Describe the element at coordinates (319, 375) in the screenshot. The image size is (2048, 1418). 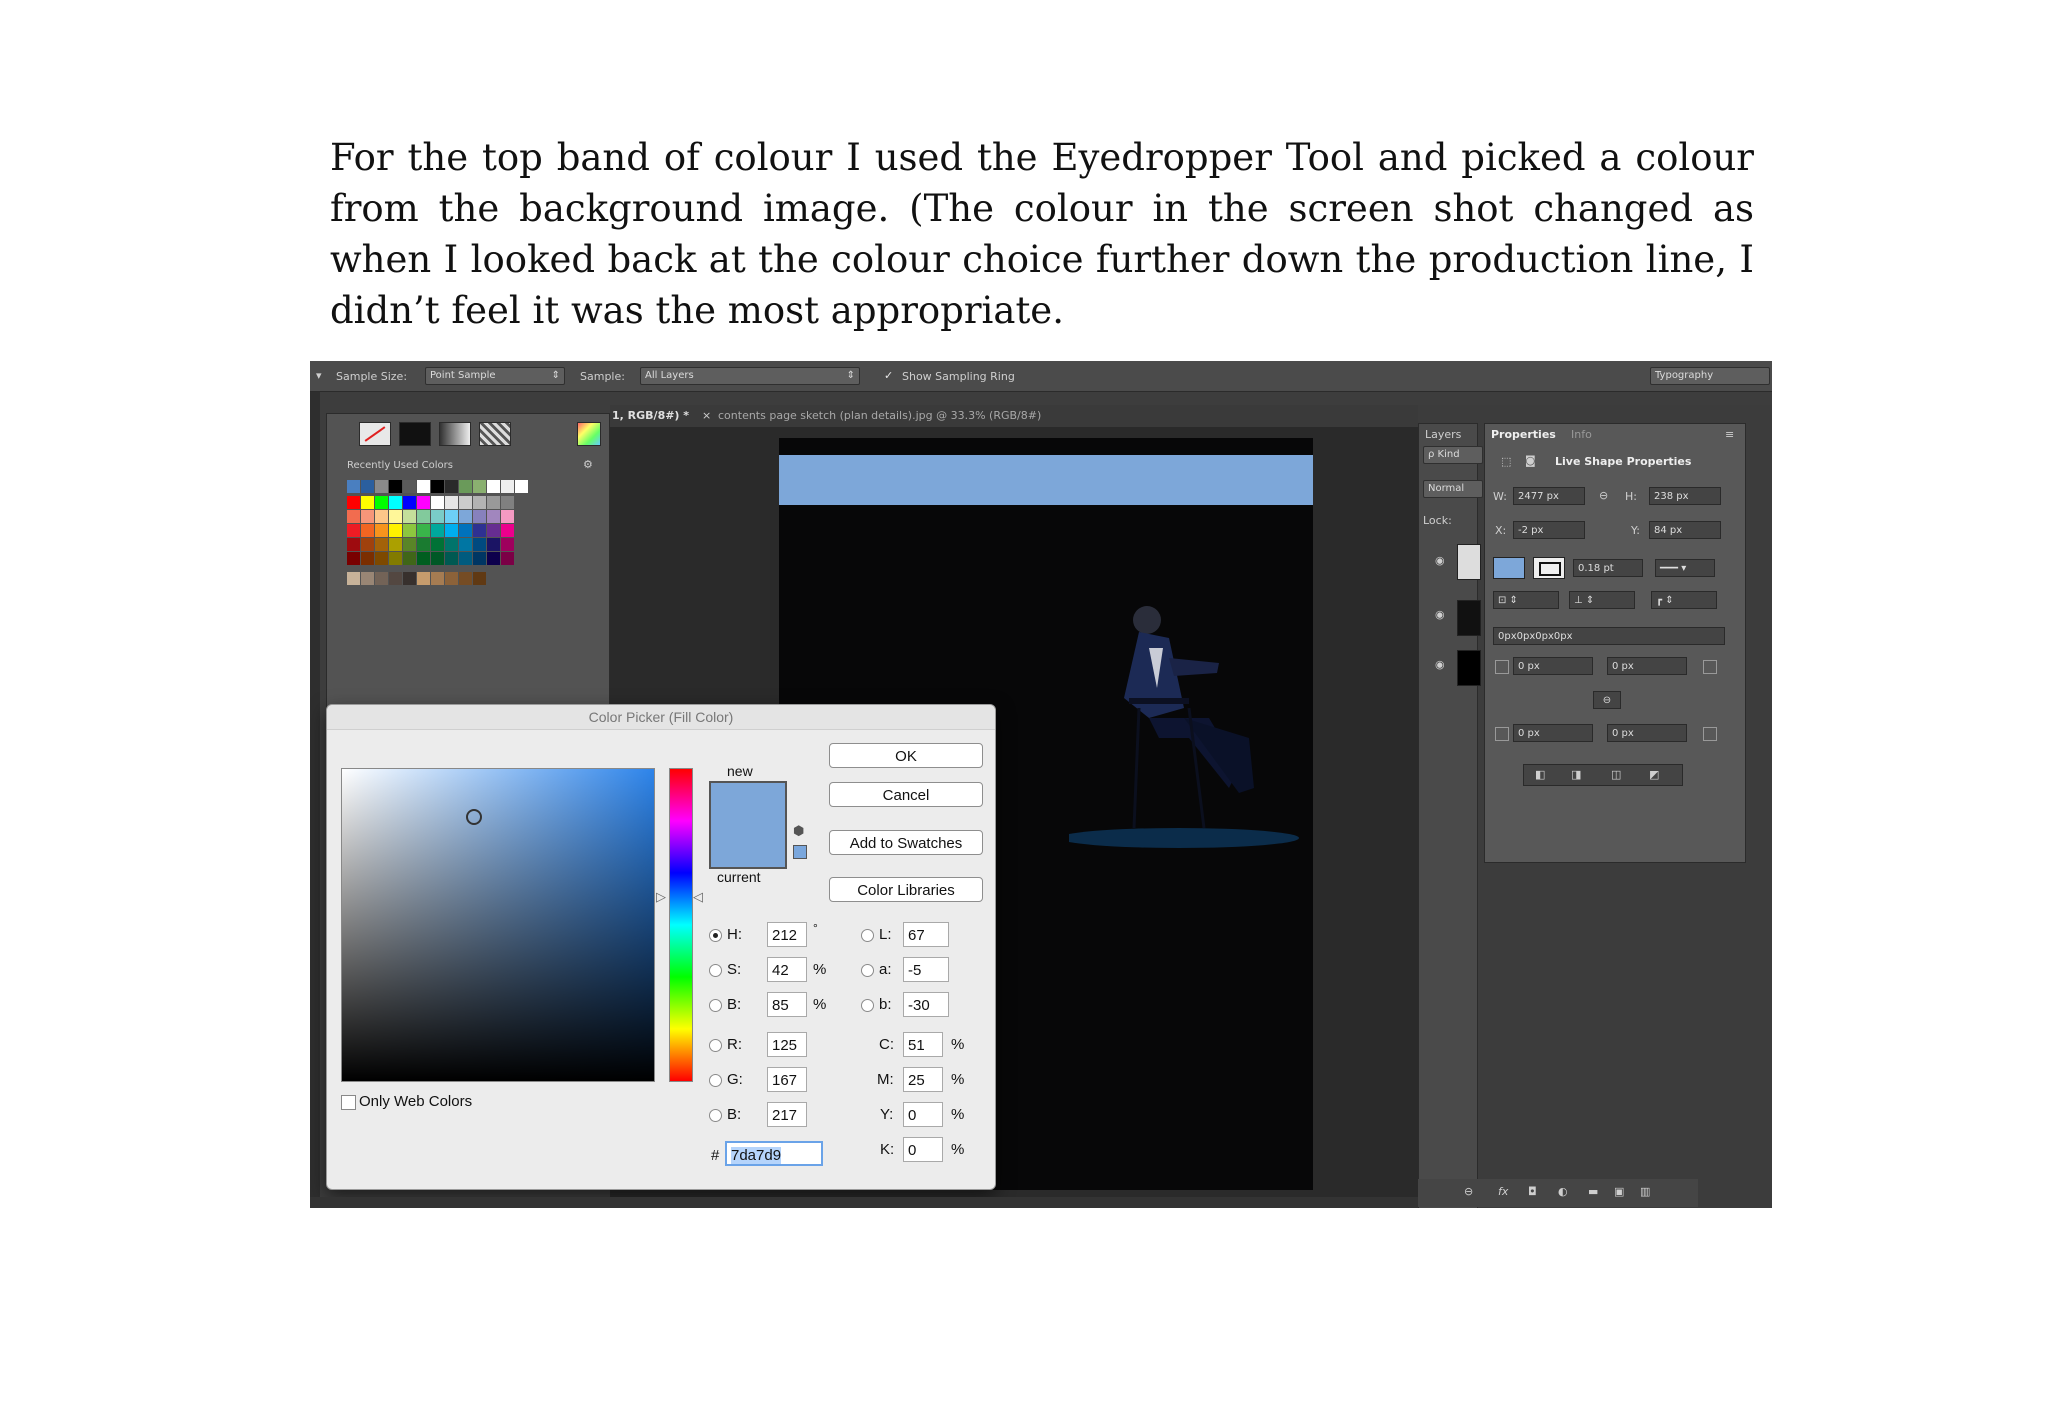
I see `menu-arrow-icon: ▾` at that location.